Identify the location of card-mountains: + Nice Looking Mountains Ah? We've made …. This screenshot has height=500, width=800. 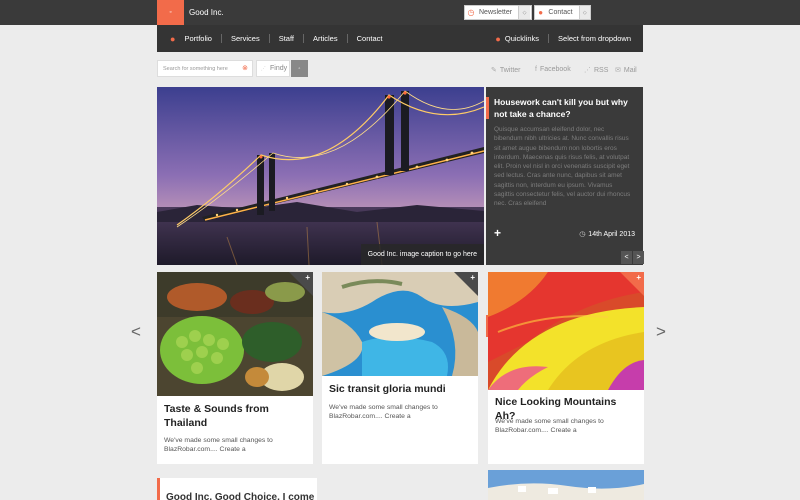
(566, 368).